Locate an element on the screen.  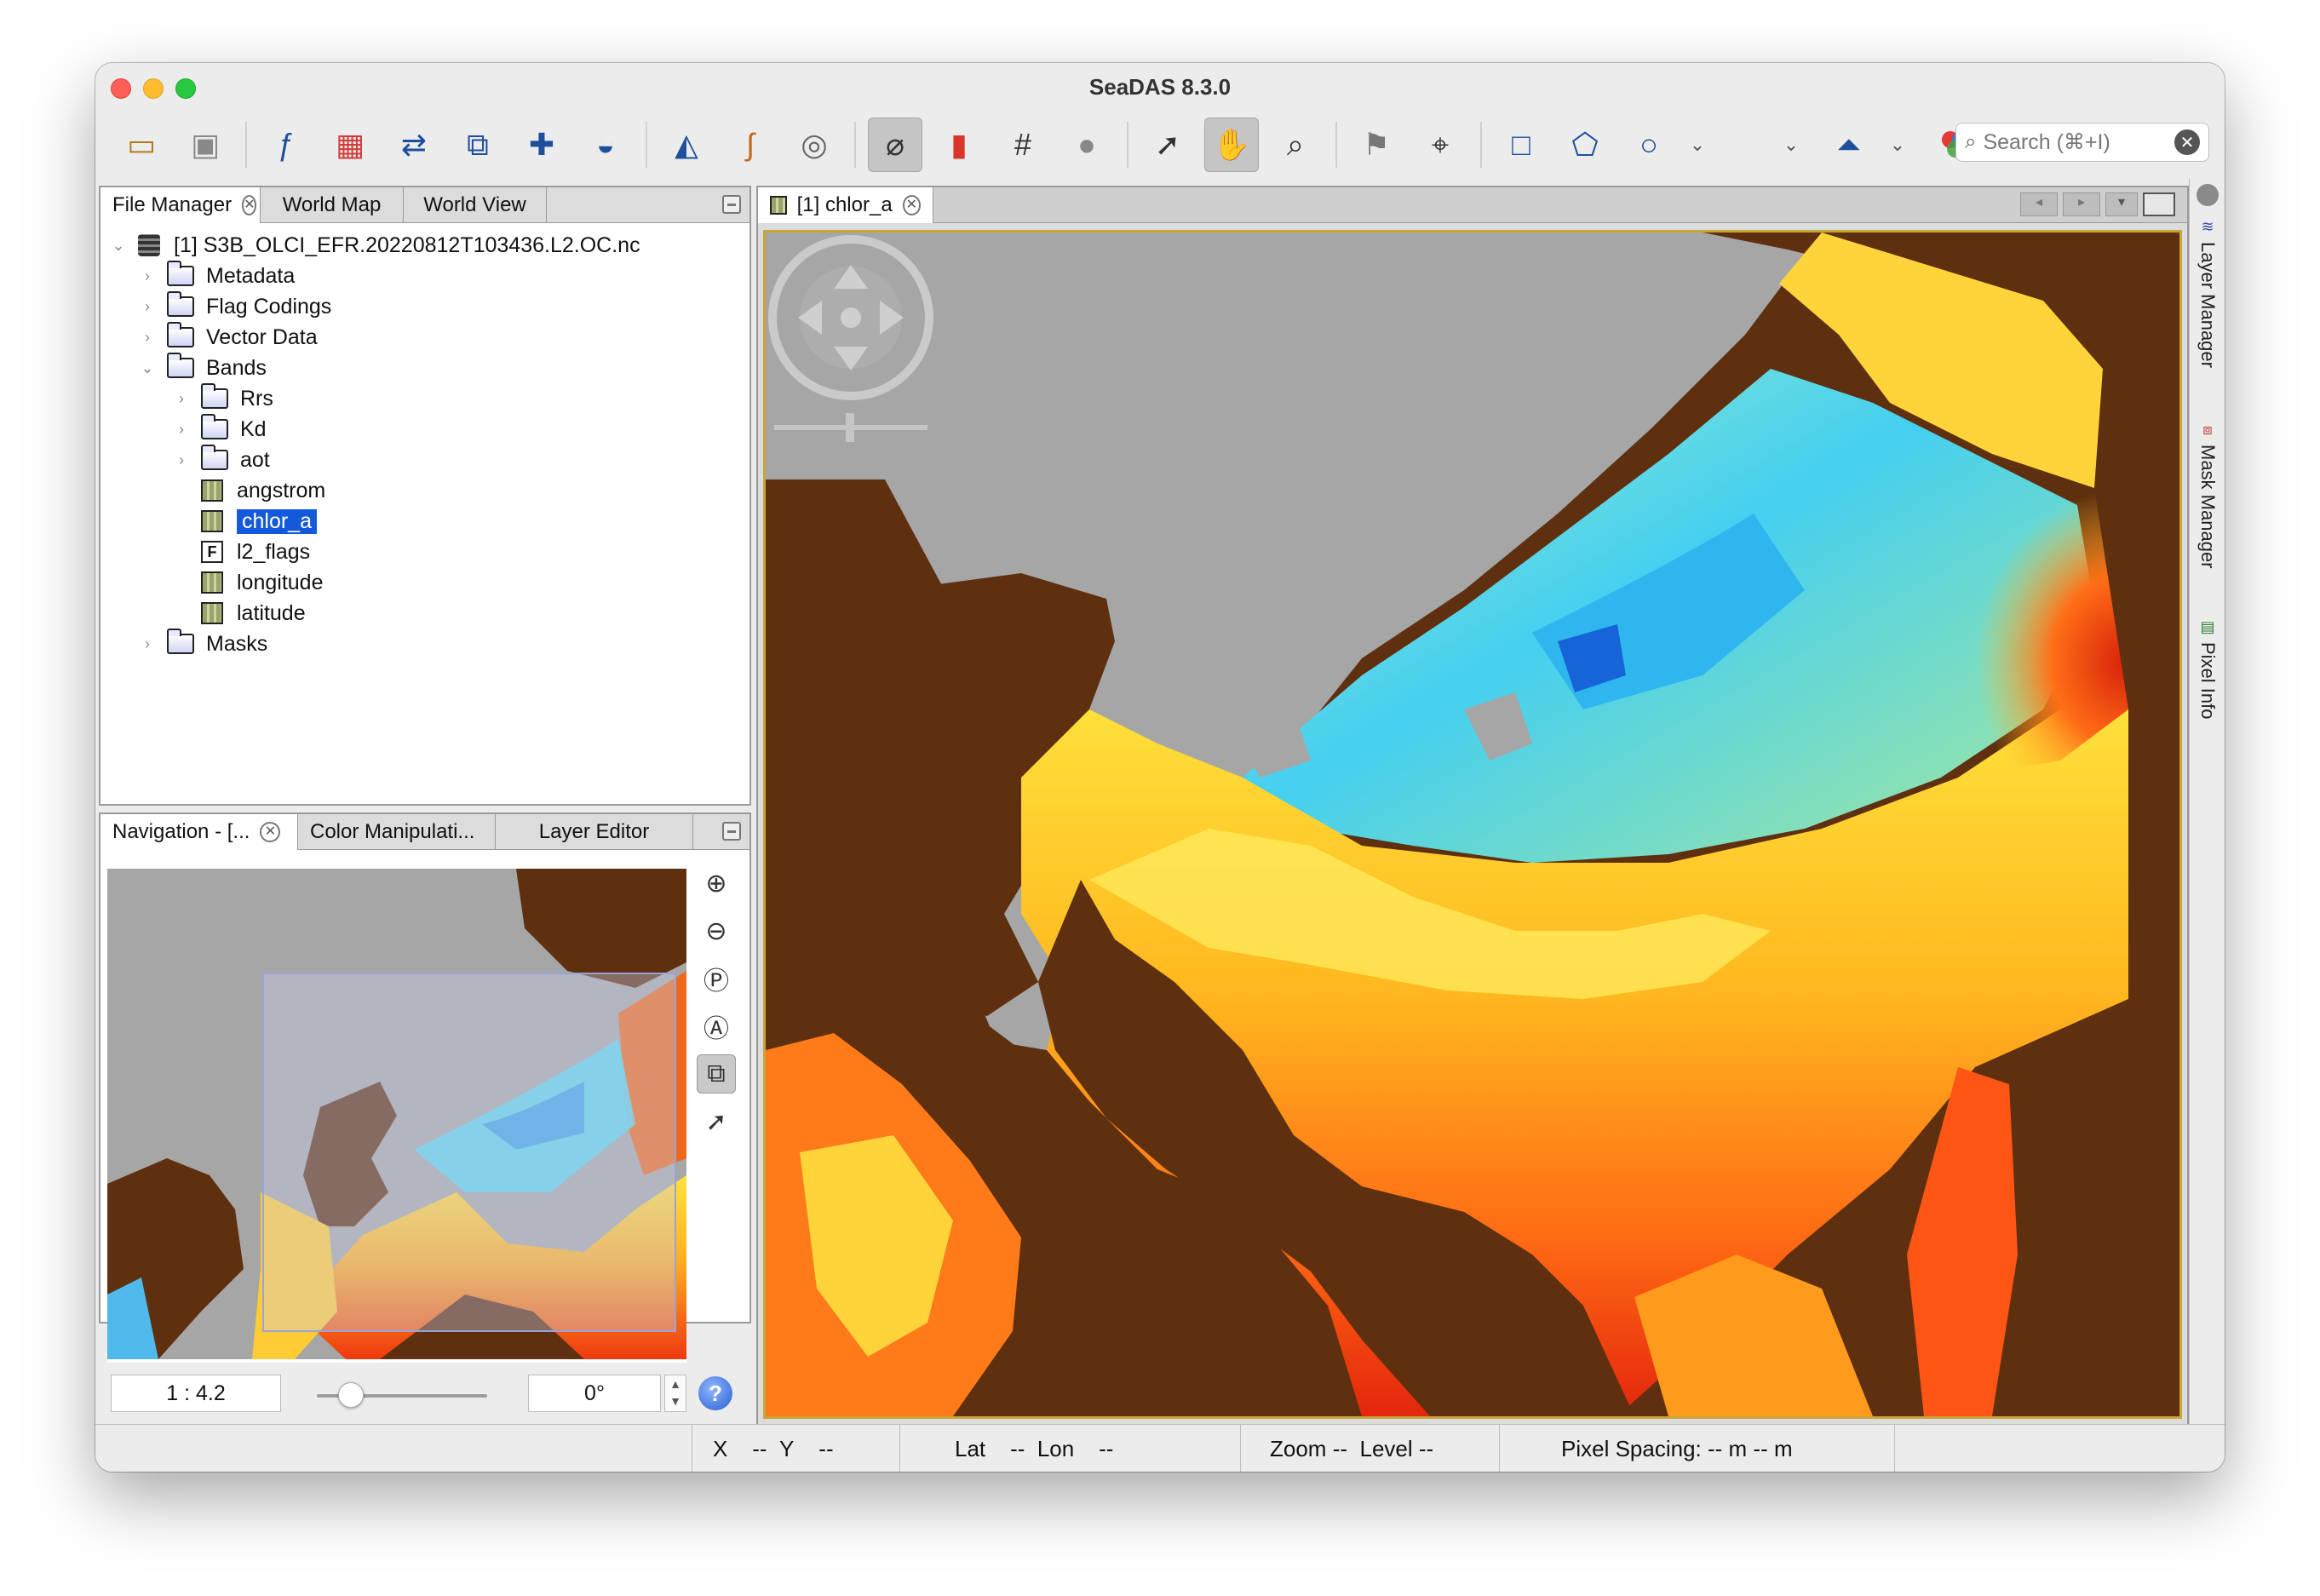
ellipse-tool-icon: ○ is located at coordinates (1649, 145).